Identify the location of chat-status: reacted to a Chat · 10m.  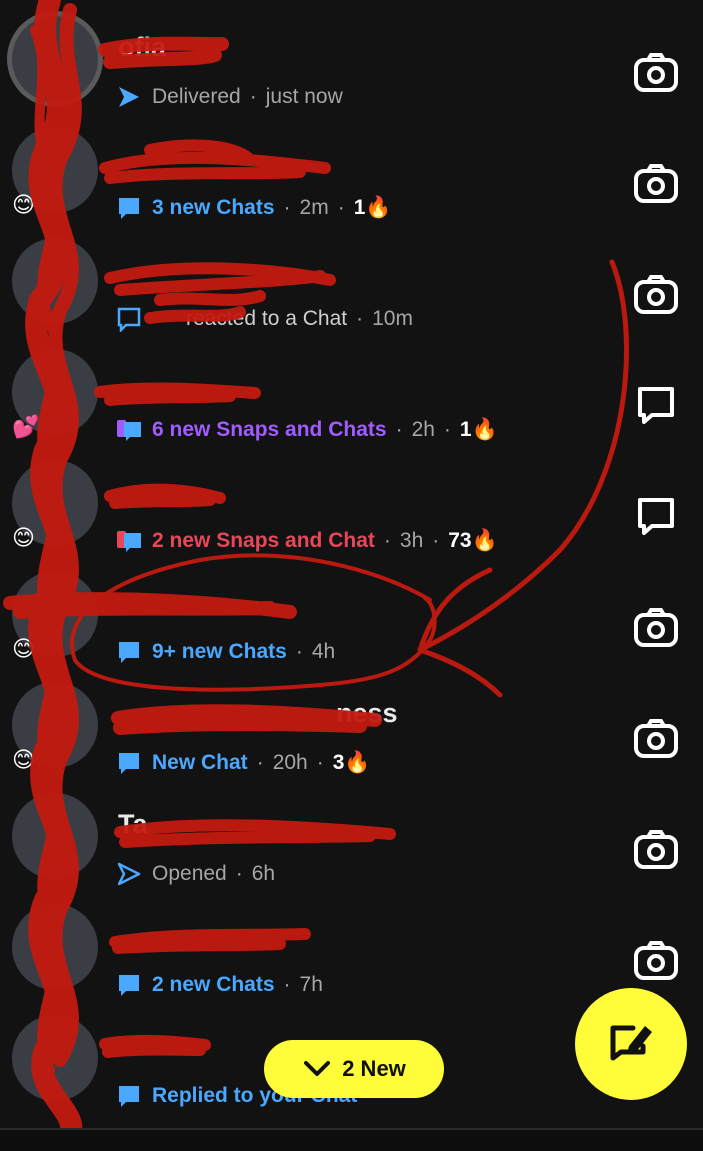
(264, 319).